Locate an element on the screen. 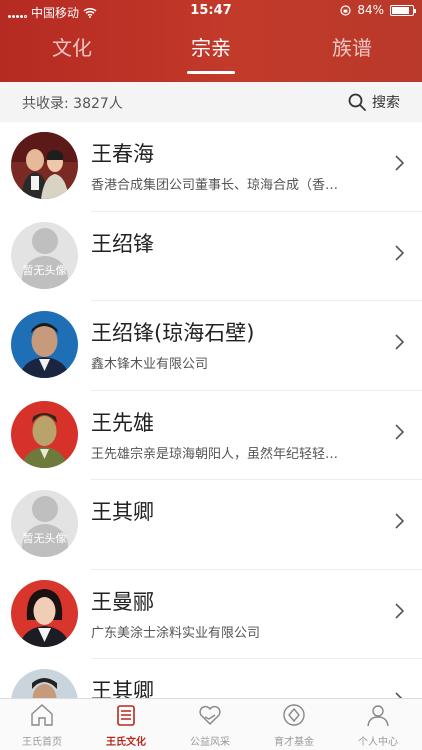  tabbar-item-charity: 公益风采 is located at coordinates (210, 725).